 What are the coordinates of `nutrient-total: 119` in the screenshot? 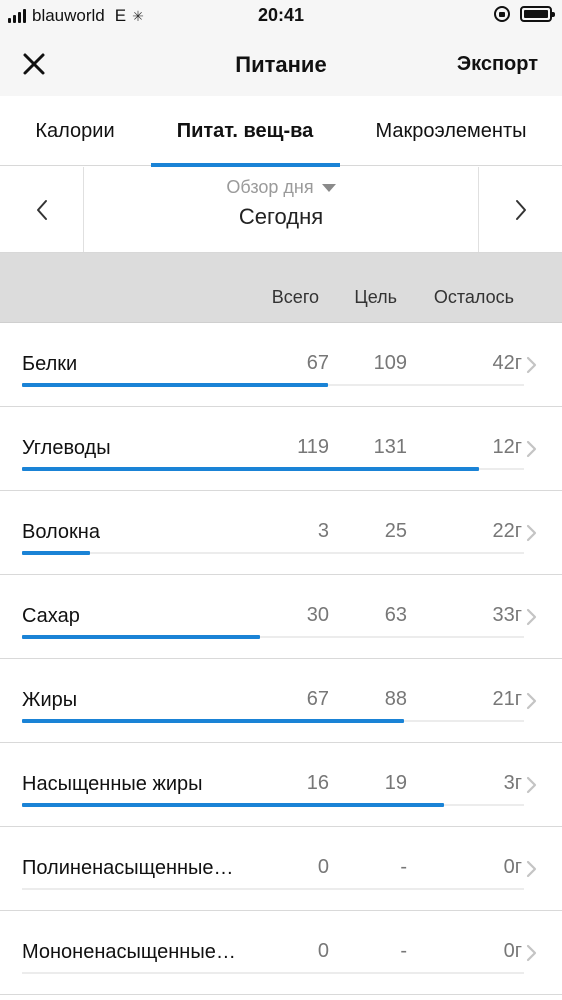 It's located at (313, 447).